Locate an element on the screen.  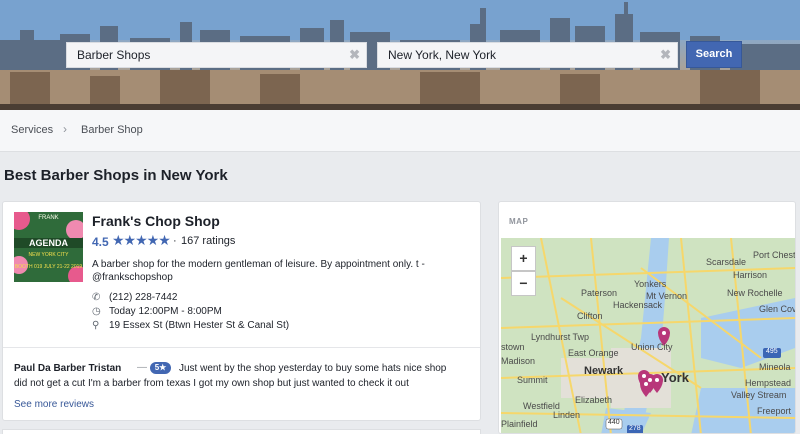
map-label-port-chester: Port Chester is located at coordinates (774, 255).